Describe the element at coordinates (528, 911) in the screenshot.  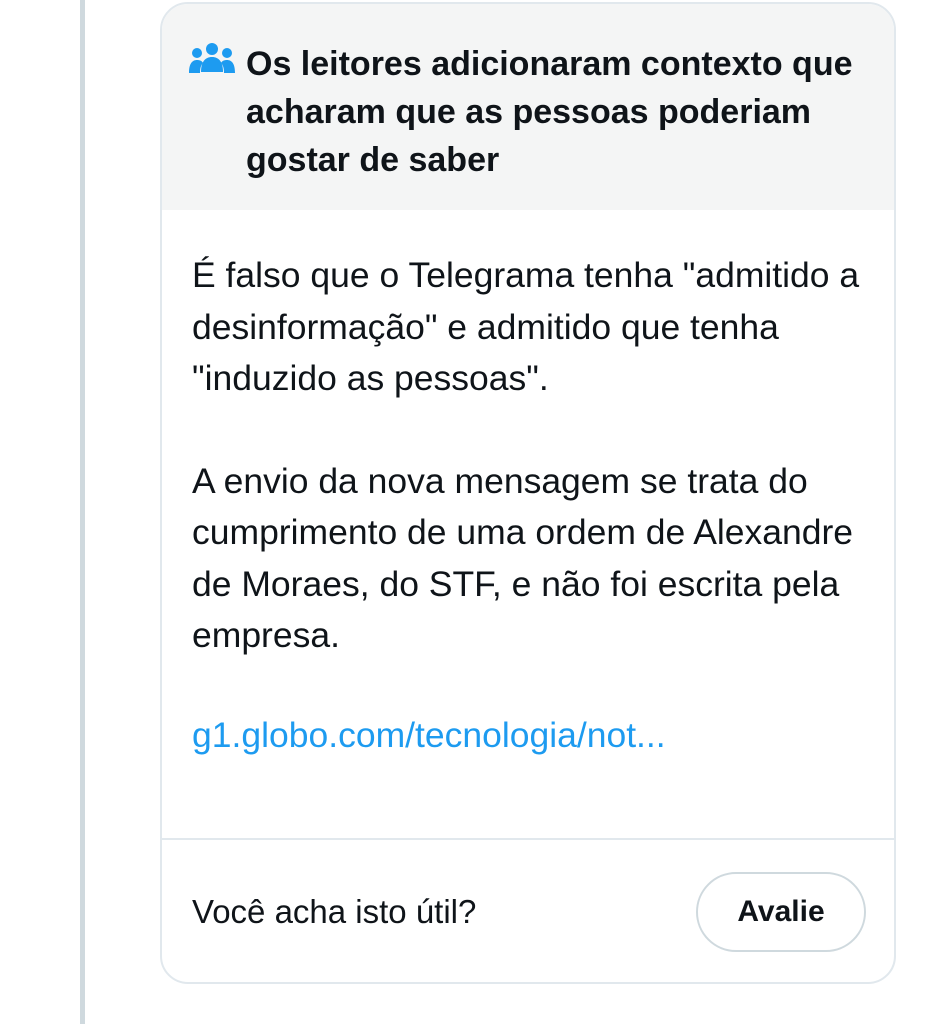
I see `note-footer: Você acha isto útil? Avalie` at that location.